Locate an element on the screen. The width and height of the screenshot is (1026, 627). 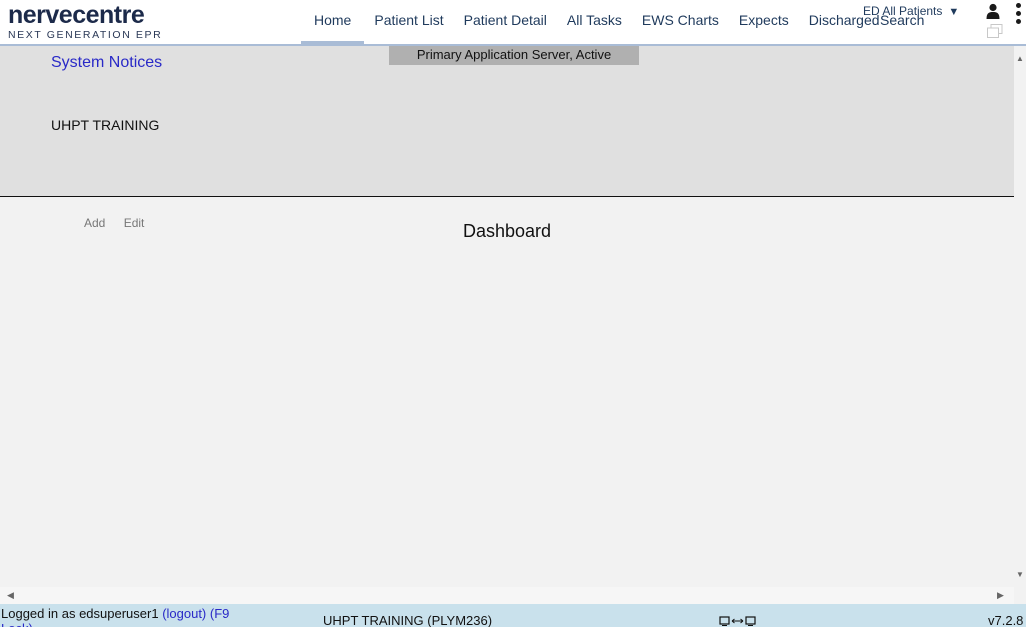
system-notice-text: UHPT TRAINING is located at coordinates (105, 125).